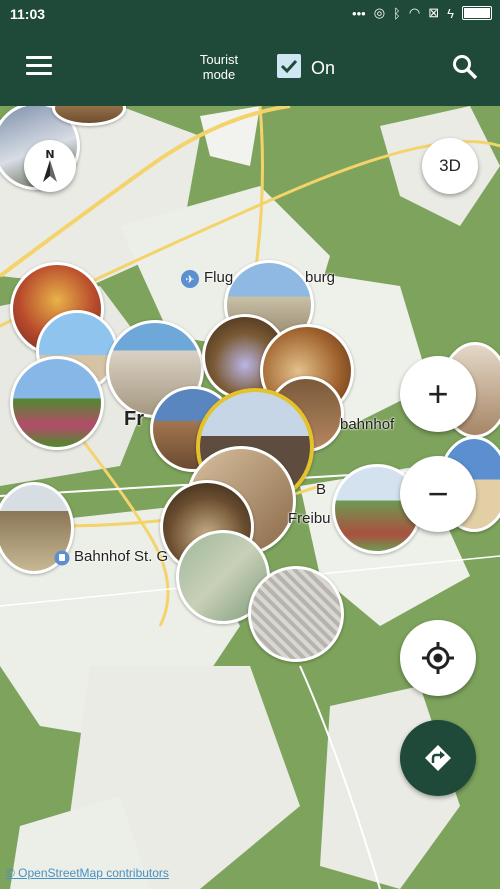  I want to click on status-icons: ••• ◎ ᛒ ◠ ⊠ ϟ, so click(422, 13).